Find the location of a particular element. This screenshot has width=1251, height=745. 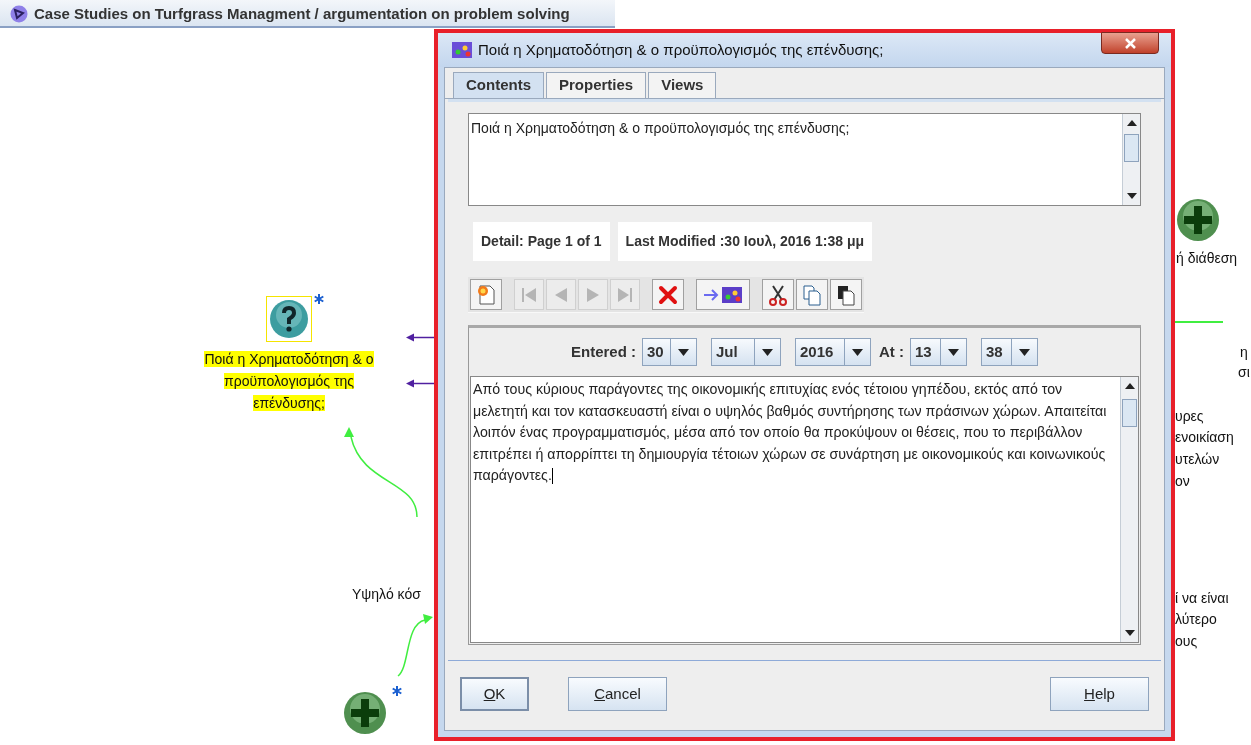

scissors-icon is located at coordinates (778, 294).